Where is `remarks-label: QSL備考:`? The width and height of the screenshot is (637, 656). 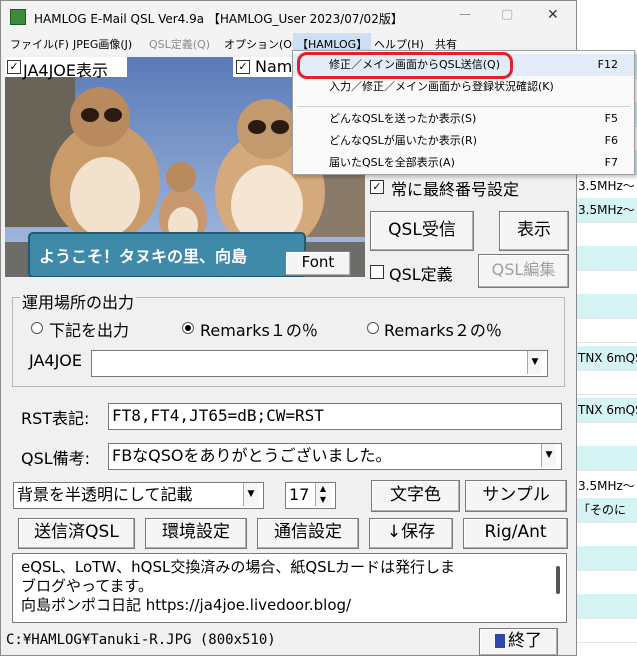
remarks-label: QSL備考: is located at coordinates (56, 458).